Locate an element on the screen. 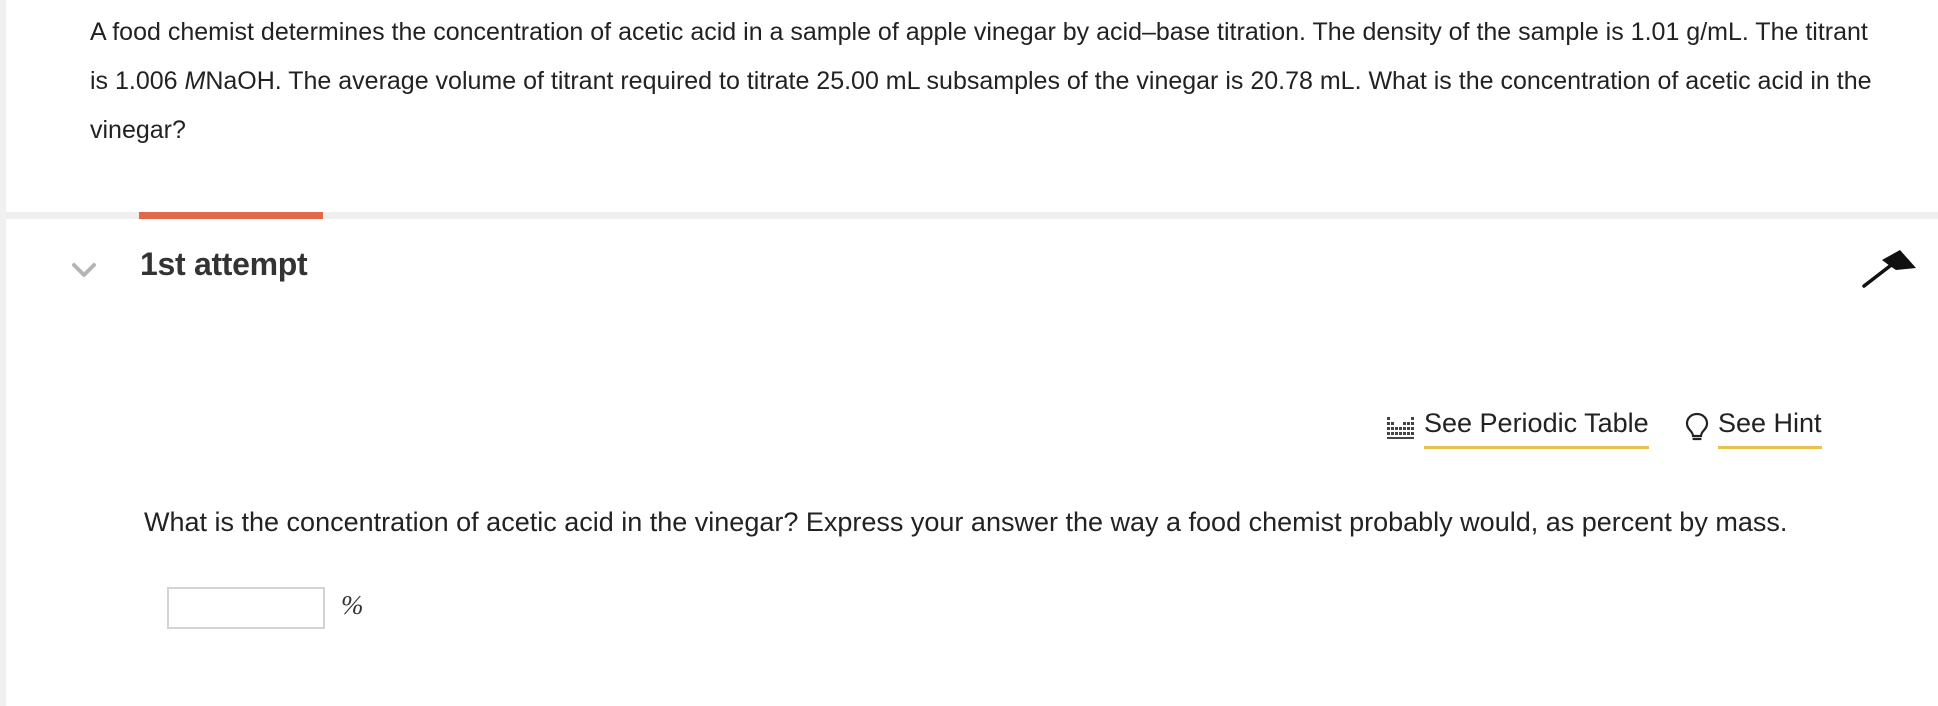  chevron-down-icon is located at coordinates (84, 270).